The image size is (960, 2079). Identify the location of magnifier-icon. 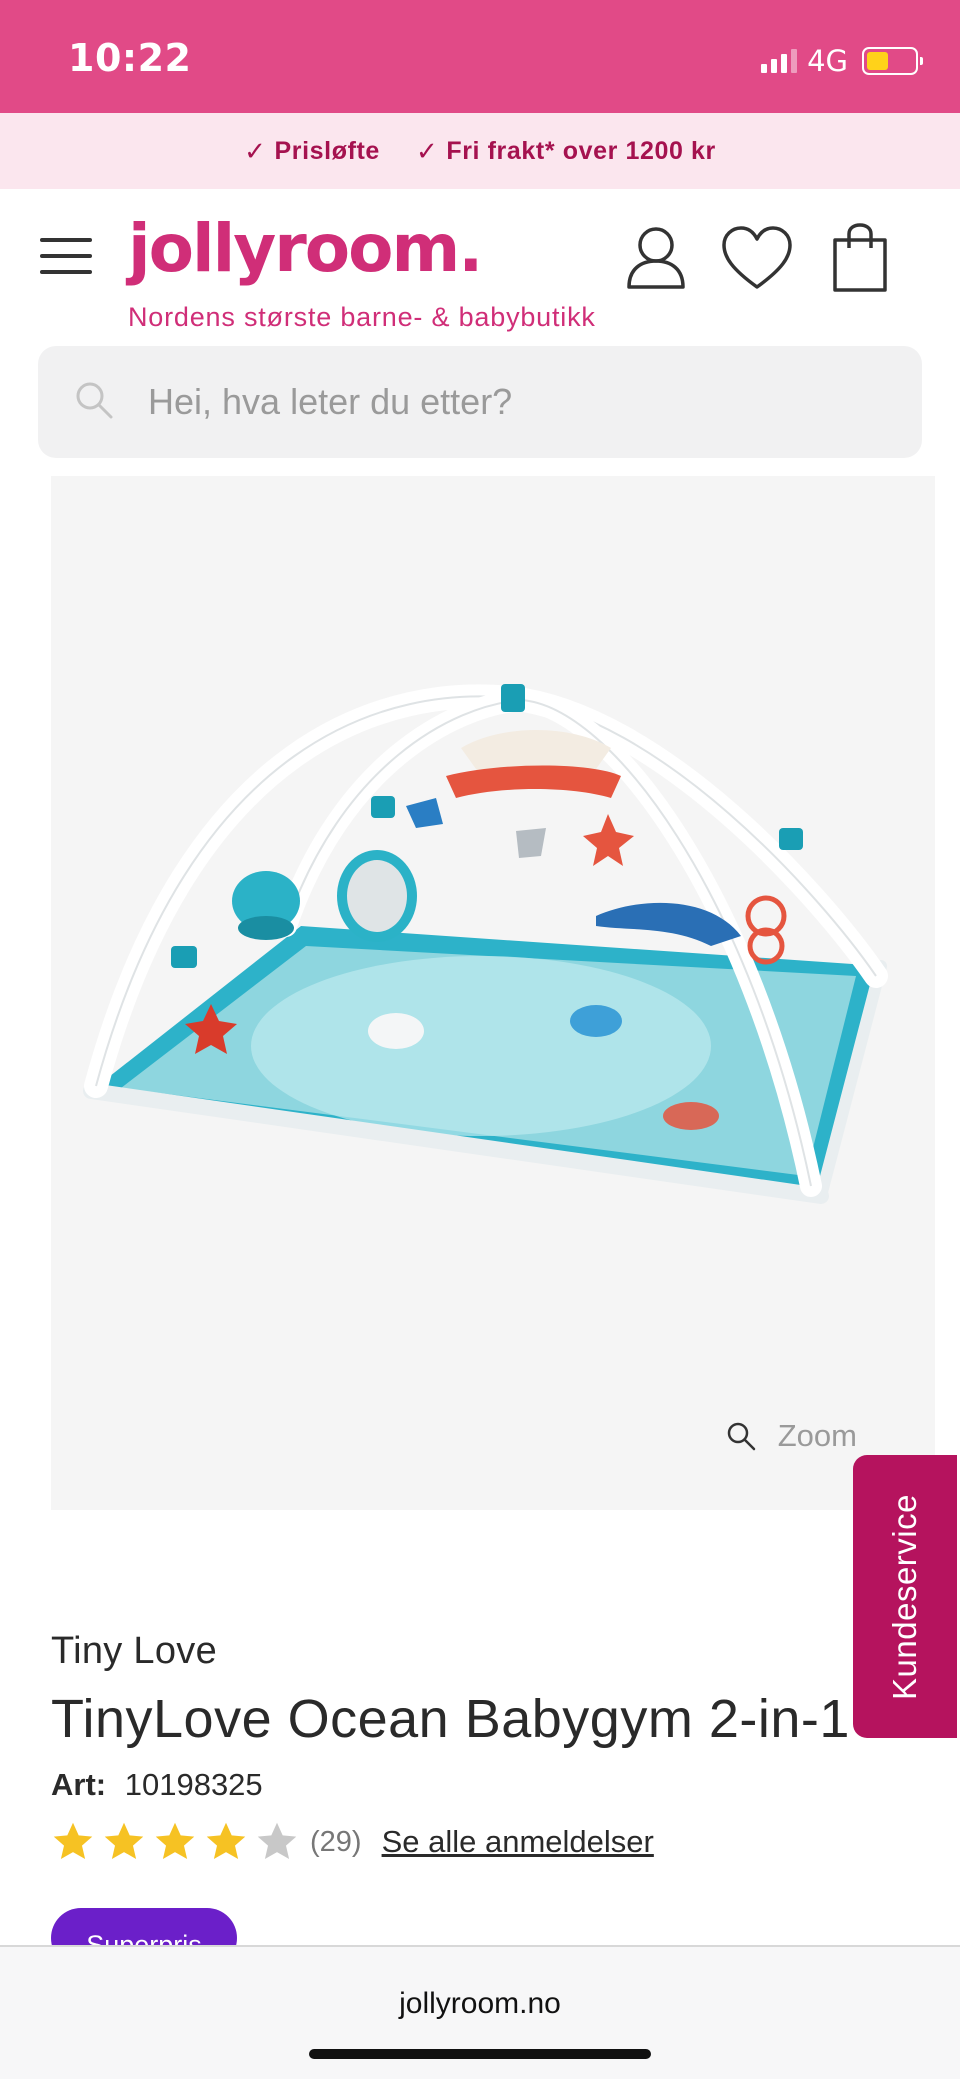
(741, 1436).